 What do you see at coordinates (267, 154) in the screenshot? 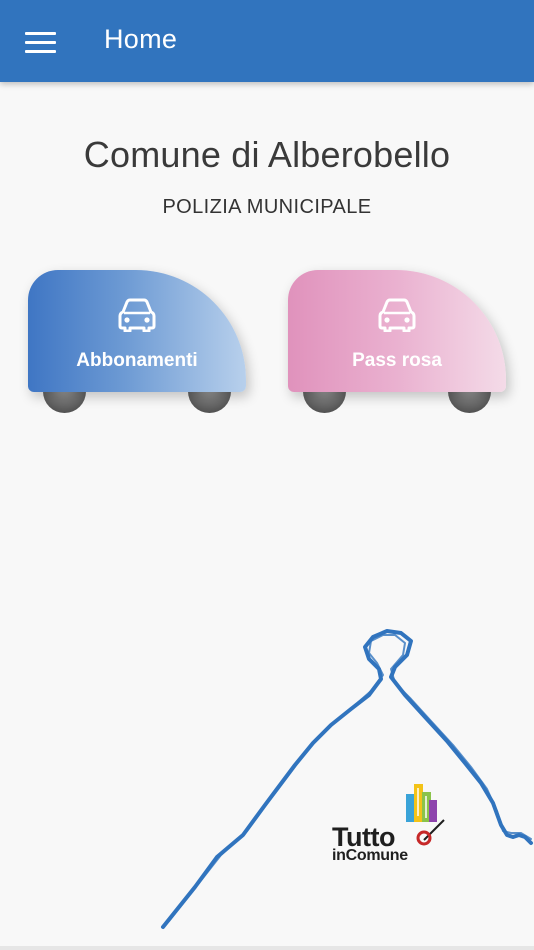
I see `organization-title: Comune di Alberobello` at bounding box center [267, 154].